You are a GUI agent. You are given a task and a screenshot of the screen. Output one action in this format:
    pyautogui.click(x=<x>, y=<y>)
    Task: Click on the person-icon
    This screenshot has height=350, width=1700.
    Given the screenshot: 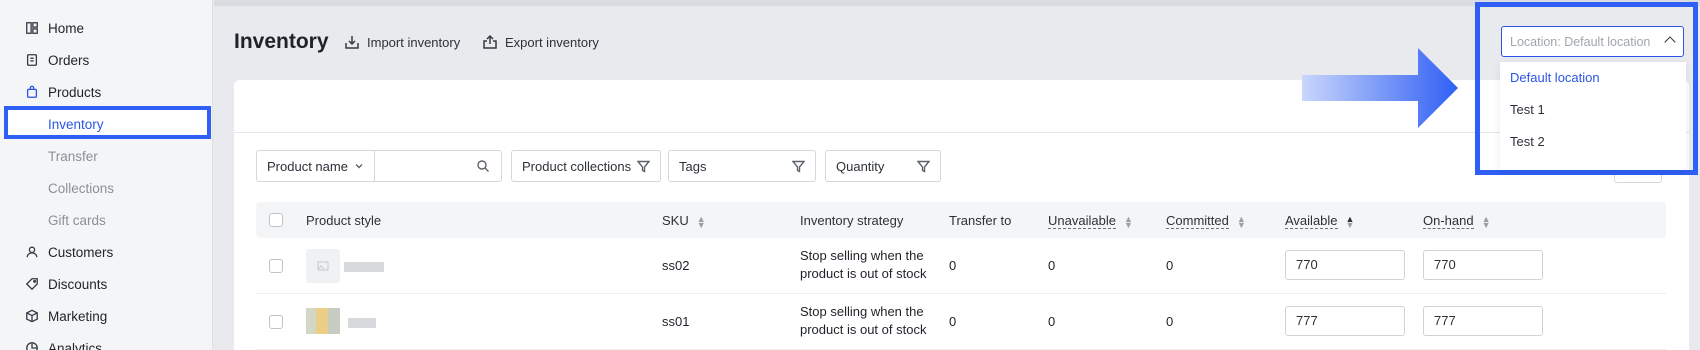 What is the action you would take?
    pyautogui.click(x=32, y=252)
    